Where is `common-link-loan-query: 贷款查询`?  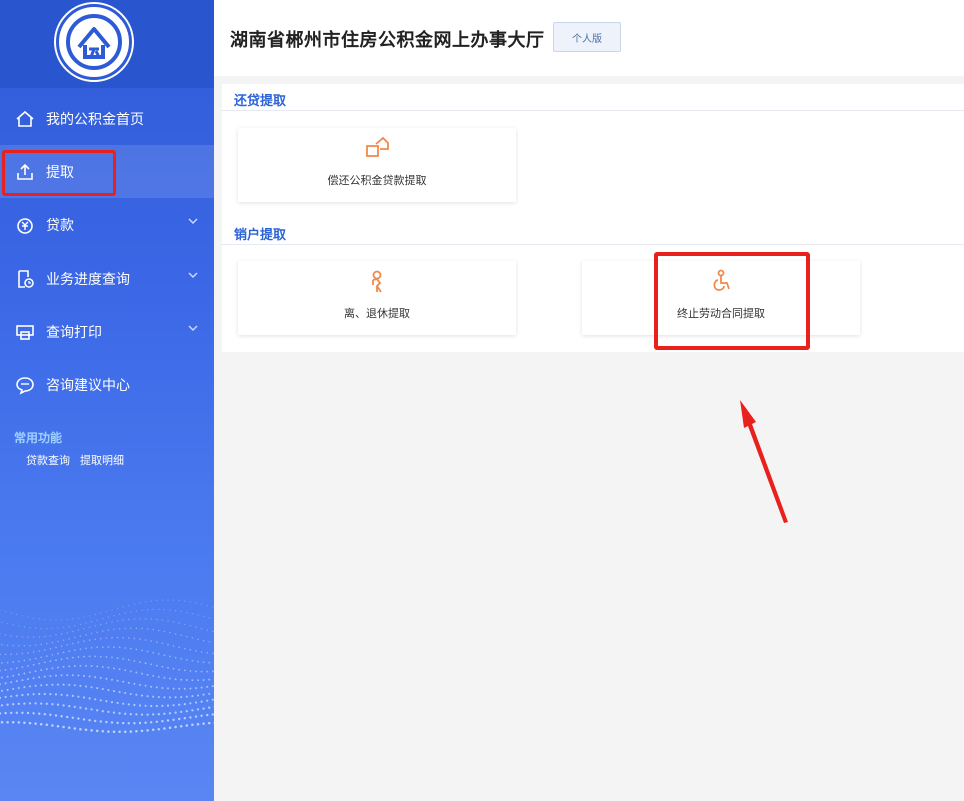
common-link-loan-query: 贷款查询 is located at coordinates (48, 460).